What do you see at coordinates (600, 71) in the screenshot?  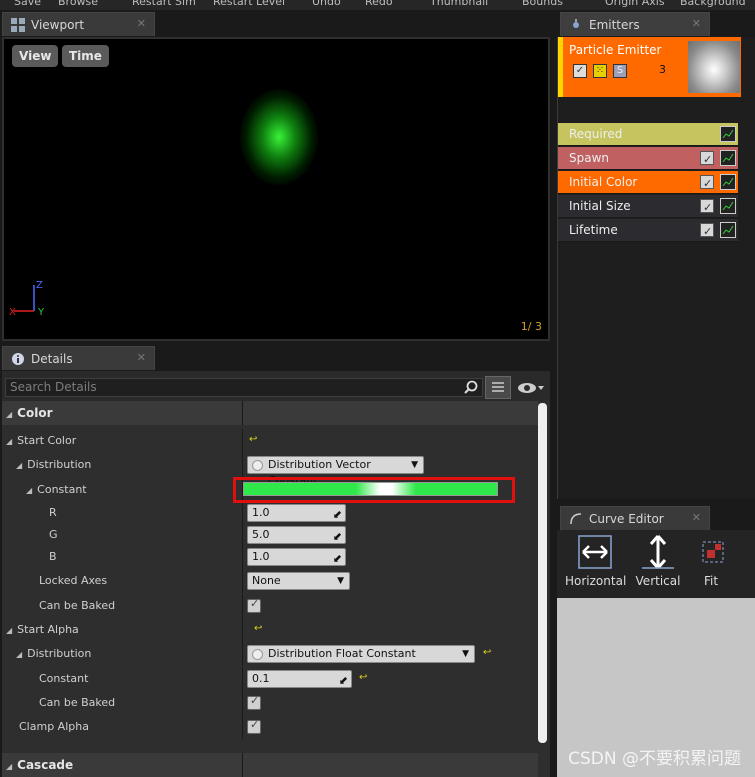 I see `render-mode-icon: ⁙` at bounding box center [600, 71].